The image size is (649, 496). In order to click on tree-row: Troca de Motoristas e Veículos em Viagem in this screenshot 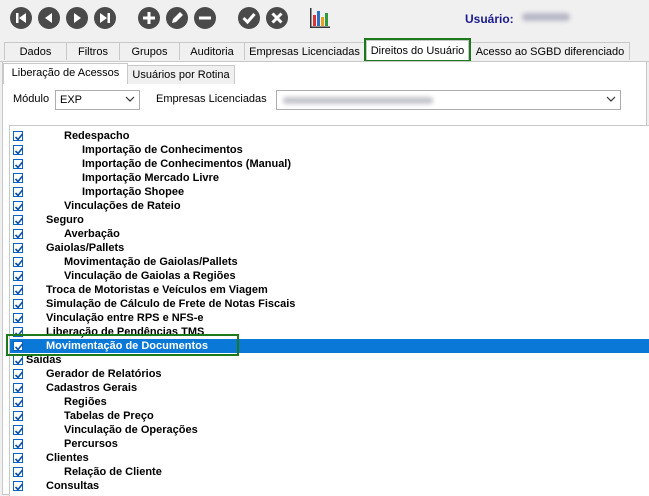, I will do `click(329, 290)`.